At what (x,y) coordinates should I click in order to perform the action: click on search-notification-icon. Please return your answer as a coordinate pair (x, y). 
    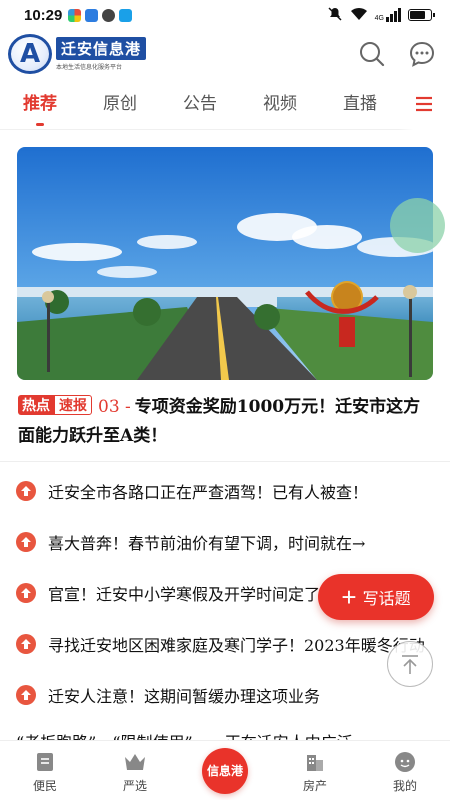
    Looking at the image, I should click on (126, 15).